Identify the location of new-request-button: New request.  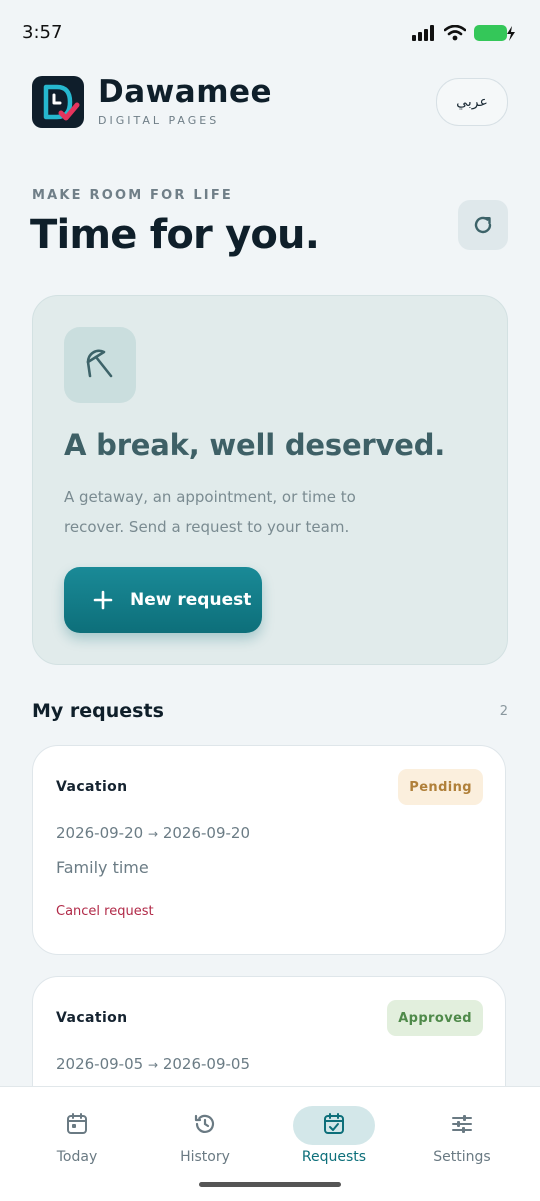
(163, 600).